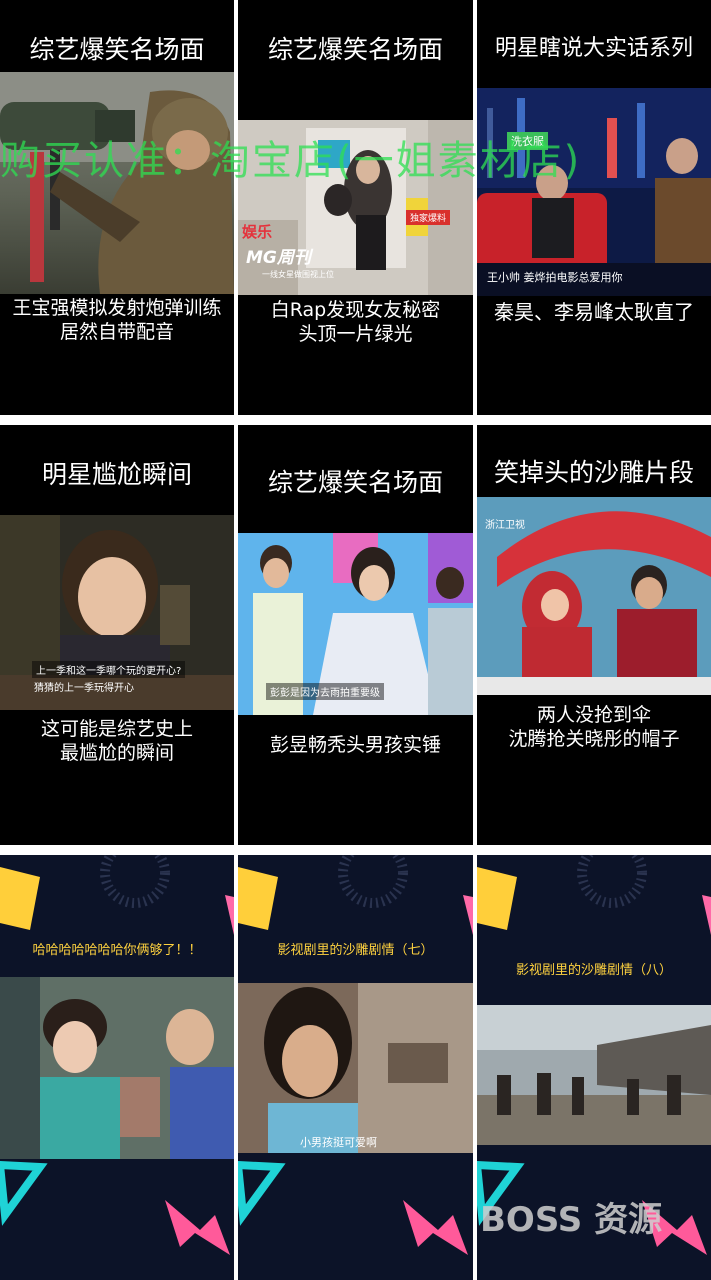  I want to click on video-thumbnail: 小男孩挺可爱啊, so click(355, 1068).